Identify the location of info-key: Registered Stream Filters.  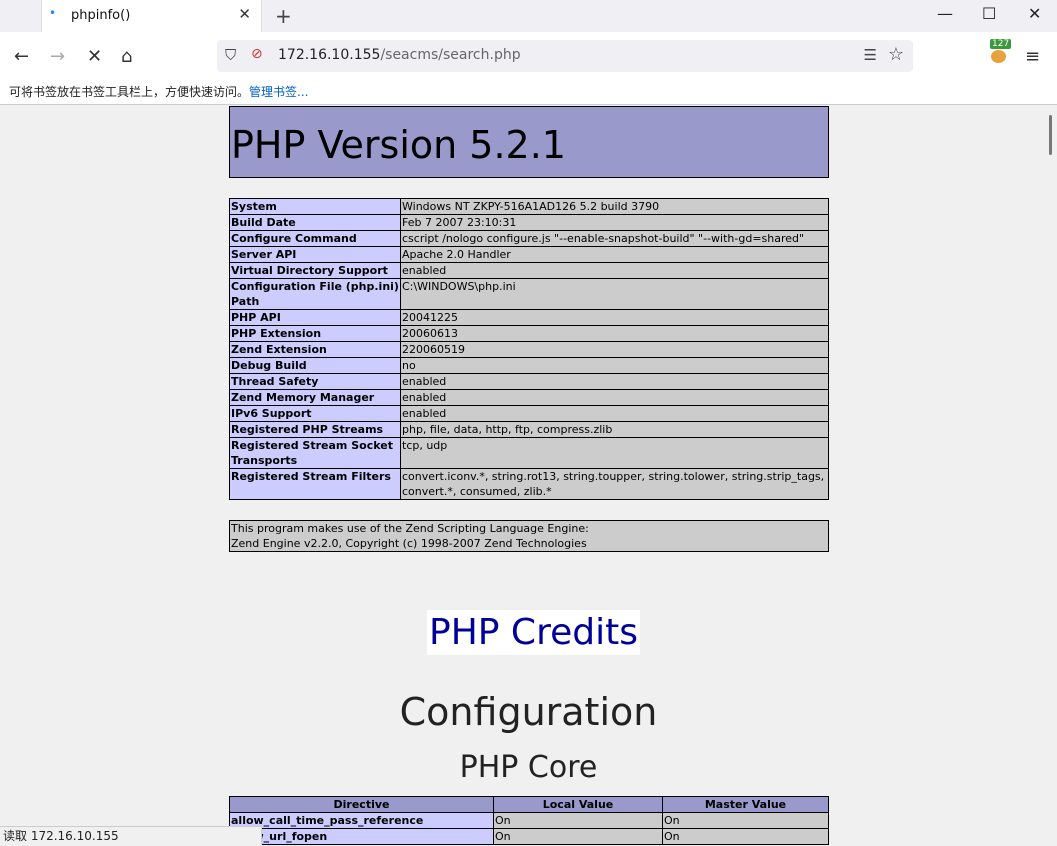
(315, 484).